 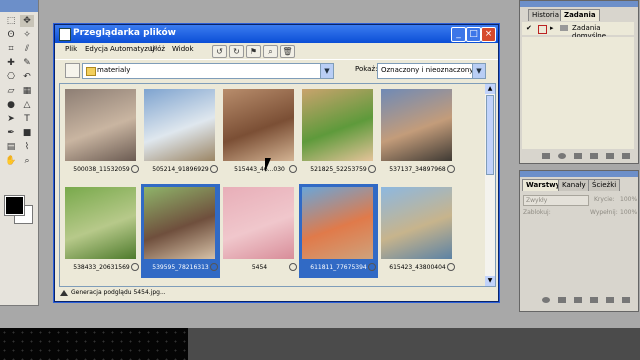 What do you see at coordinates (27, 91) in the screenshot?
I see `gradient-icon: ▦` at bounding box center [27, 91].